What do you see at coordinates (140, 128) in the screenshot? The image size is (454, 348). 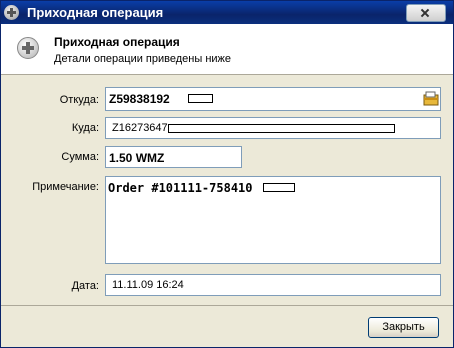 I see `to-value: Z16273647` at bounding box center [140, 128].